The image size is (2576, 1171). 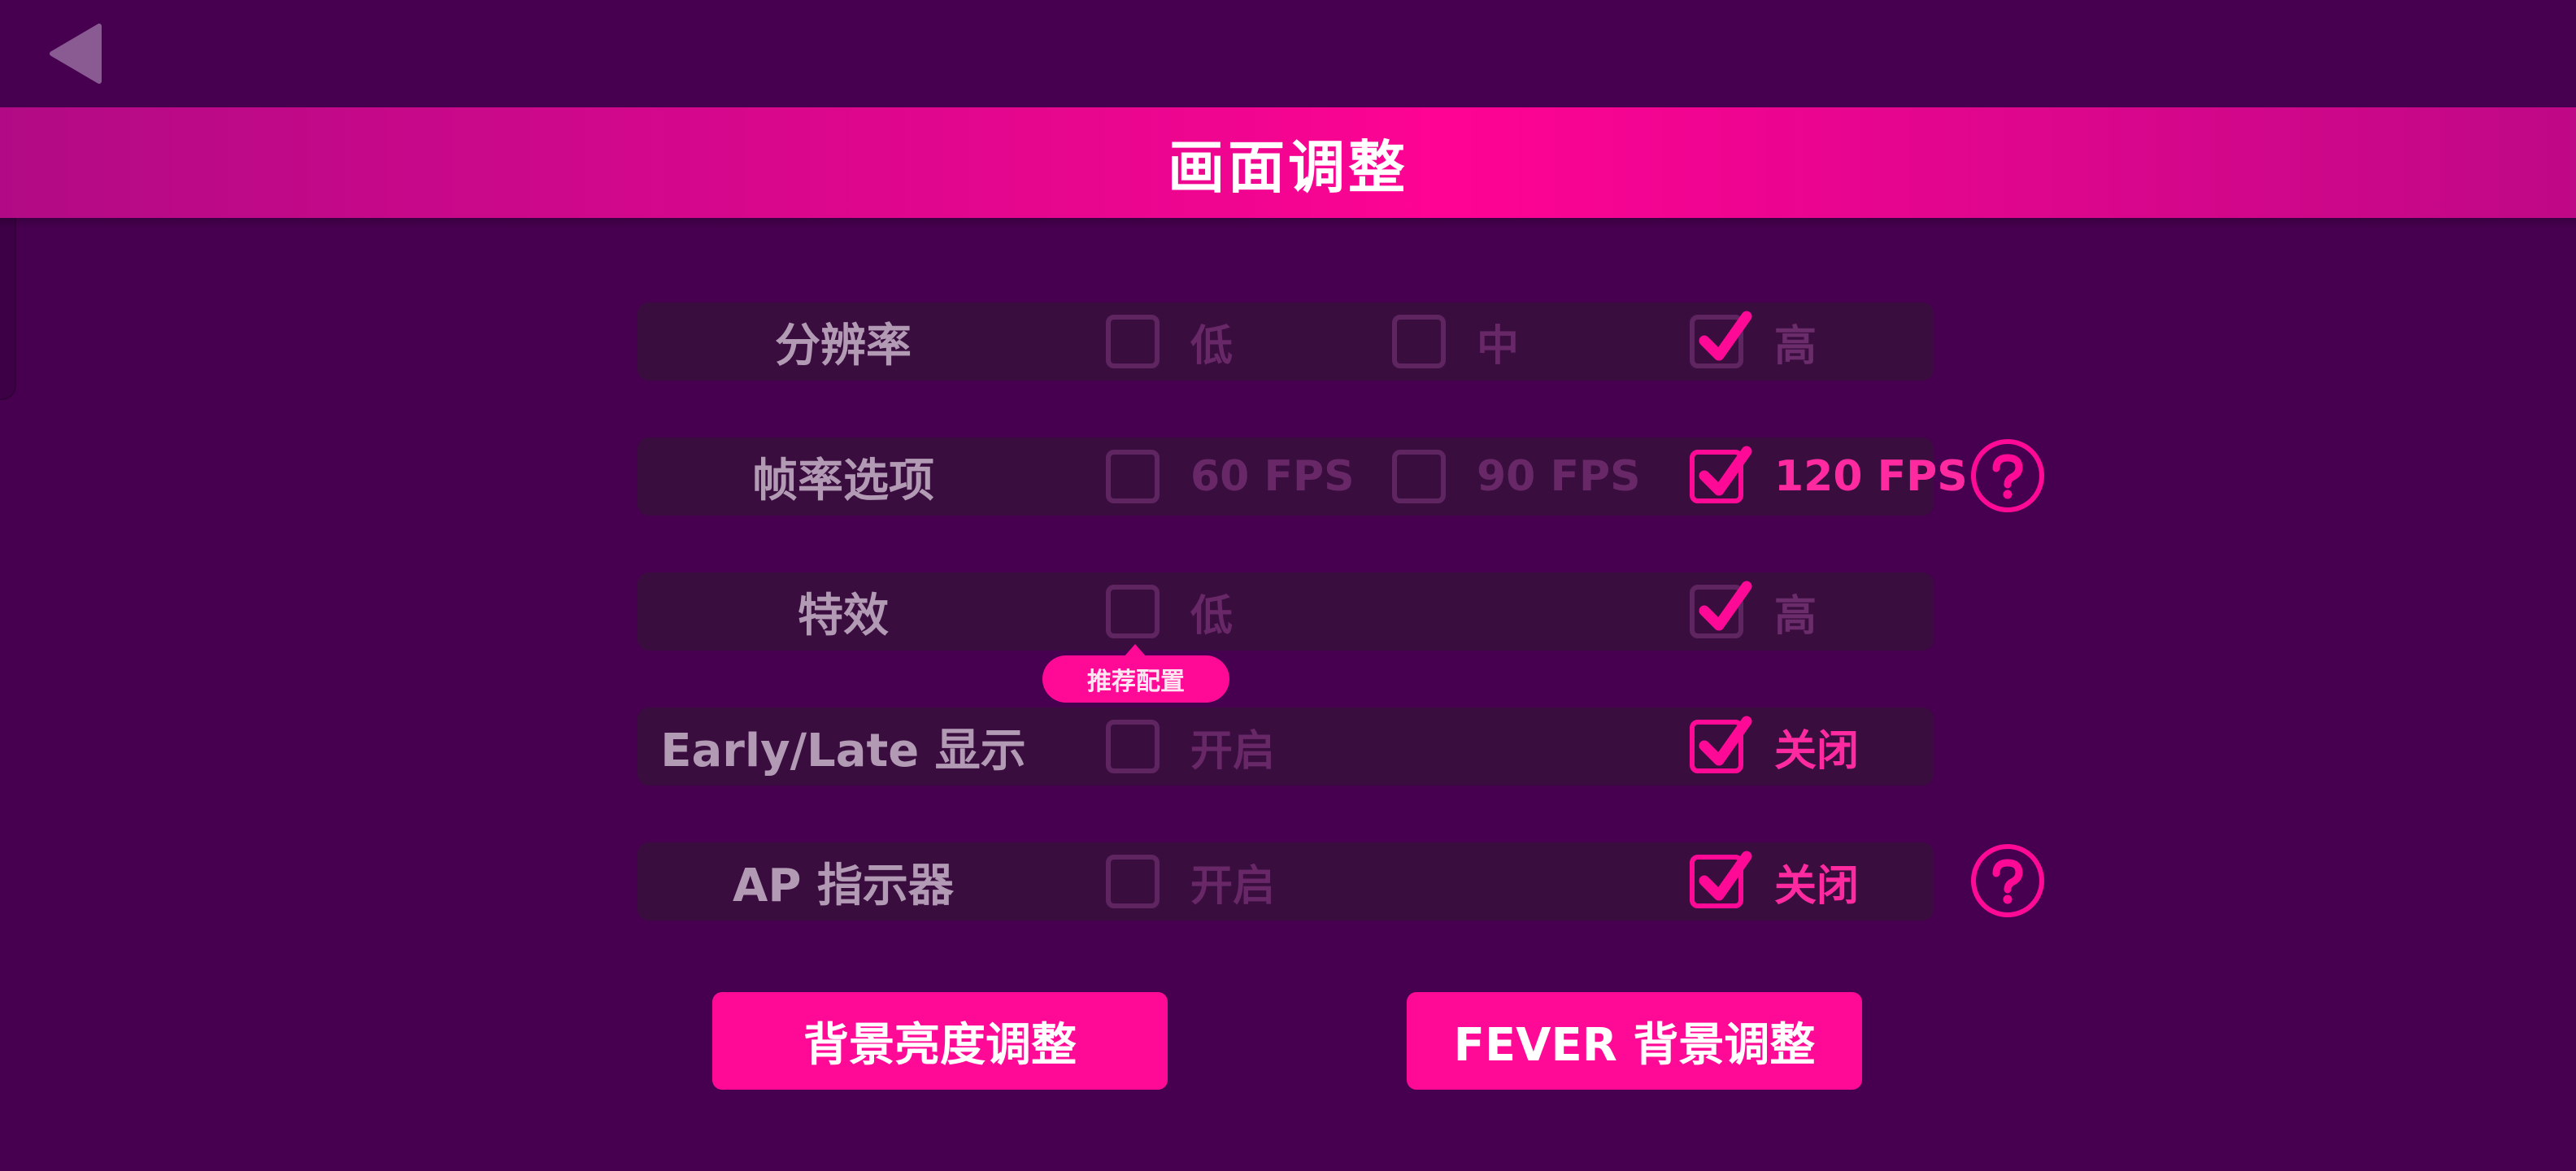 I want to click on option-ap-on: 开启, so click(x=1190, y=882).